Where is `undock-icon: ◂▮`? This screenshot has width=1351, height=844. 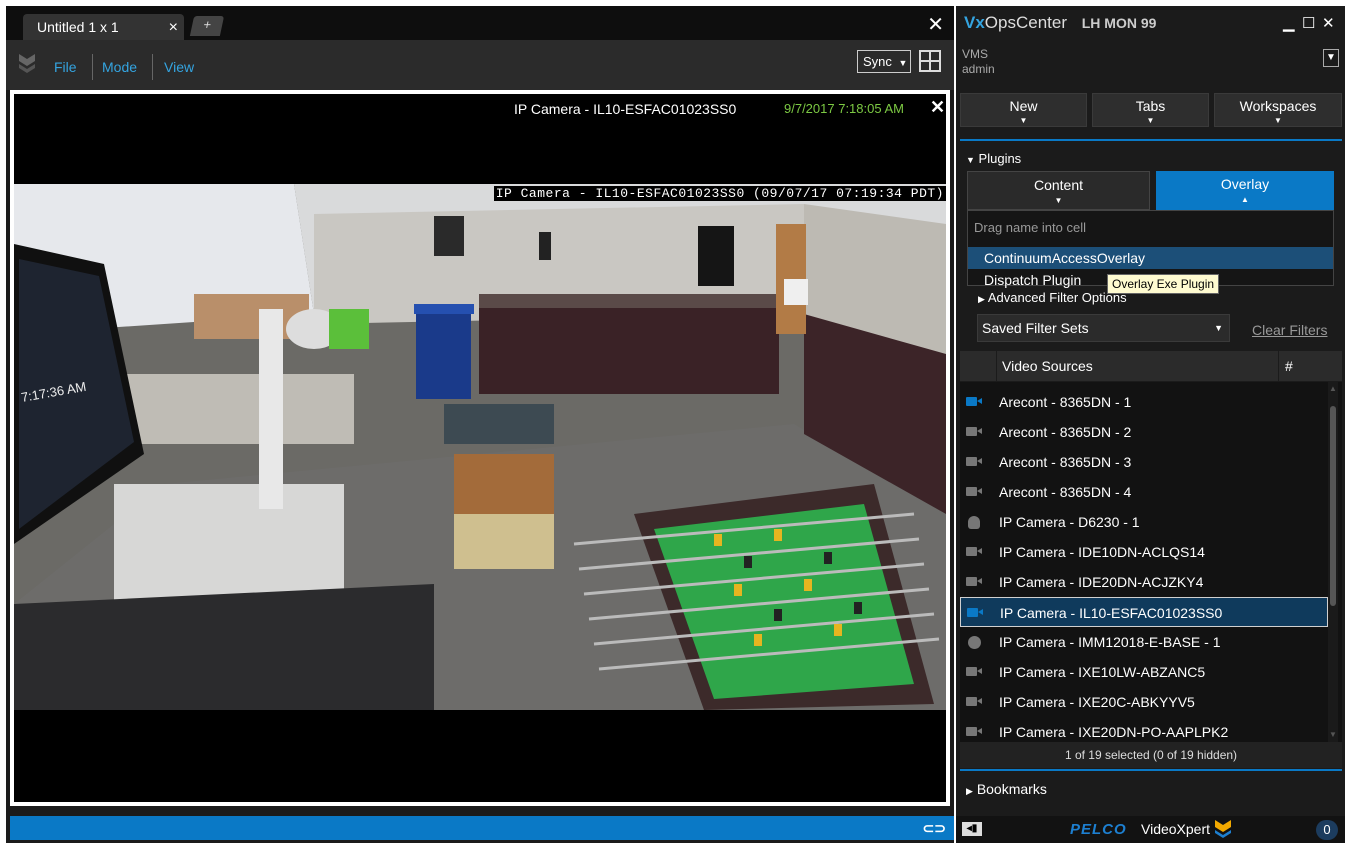
undock-icon: ◂▮ is located at coordinates (972, 829).